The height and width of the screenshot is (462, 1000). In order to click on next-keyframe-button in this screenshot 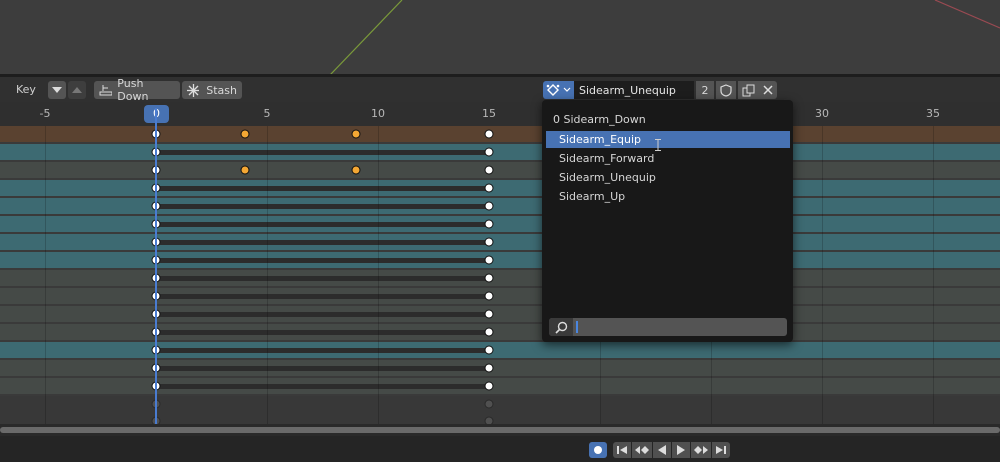, I will do `click(701, 450)`.